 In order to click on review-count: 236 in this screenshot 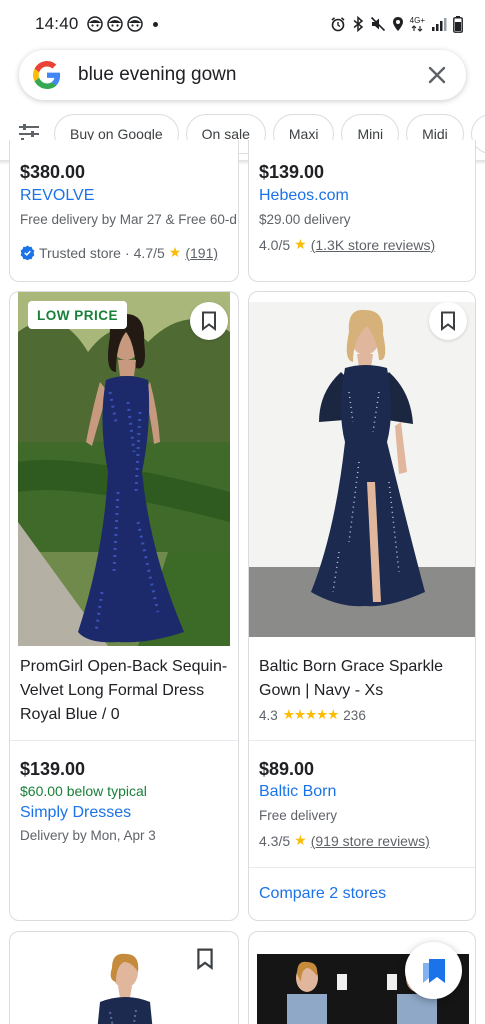, I will do `click(354, 715)`.